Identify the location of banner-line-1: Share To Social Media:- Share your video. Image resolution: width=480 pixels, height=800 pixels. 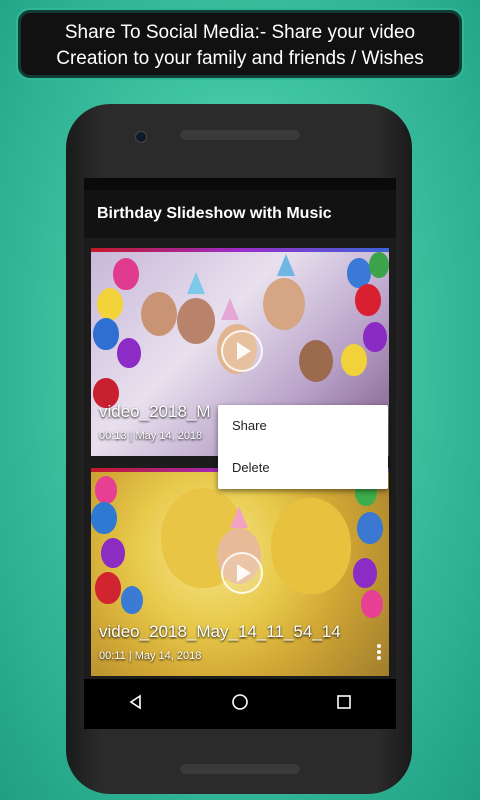
(240, 32).